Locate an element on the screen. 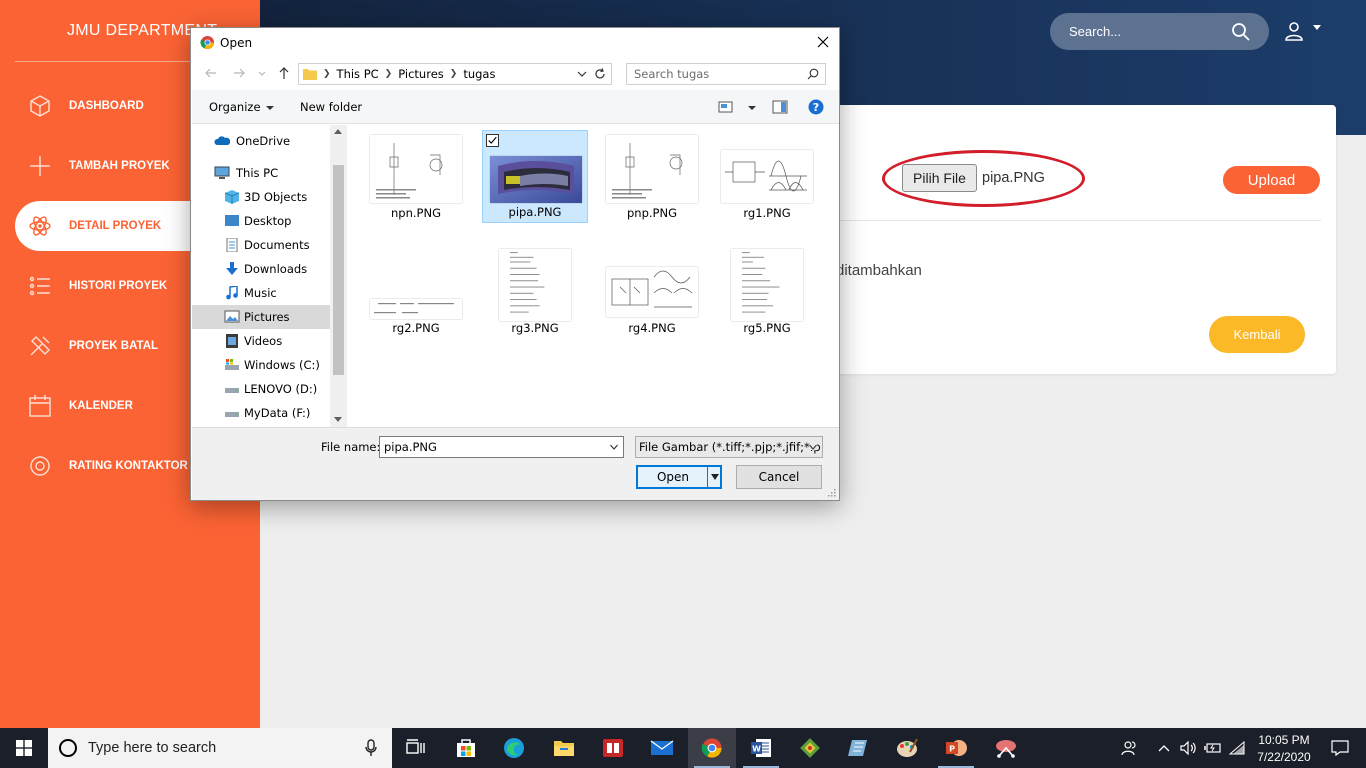  address-bar: ❯ This PC ❯ Pictures ❯ tugas is located at coordinates (455, 74).